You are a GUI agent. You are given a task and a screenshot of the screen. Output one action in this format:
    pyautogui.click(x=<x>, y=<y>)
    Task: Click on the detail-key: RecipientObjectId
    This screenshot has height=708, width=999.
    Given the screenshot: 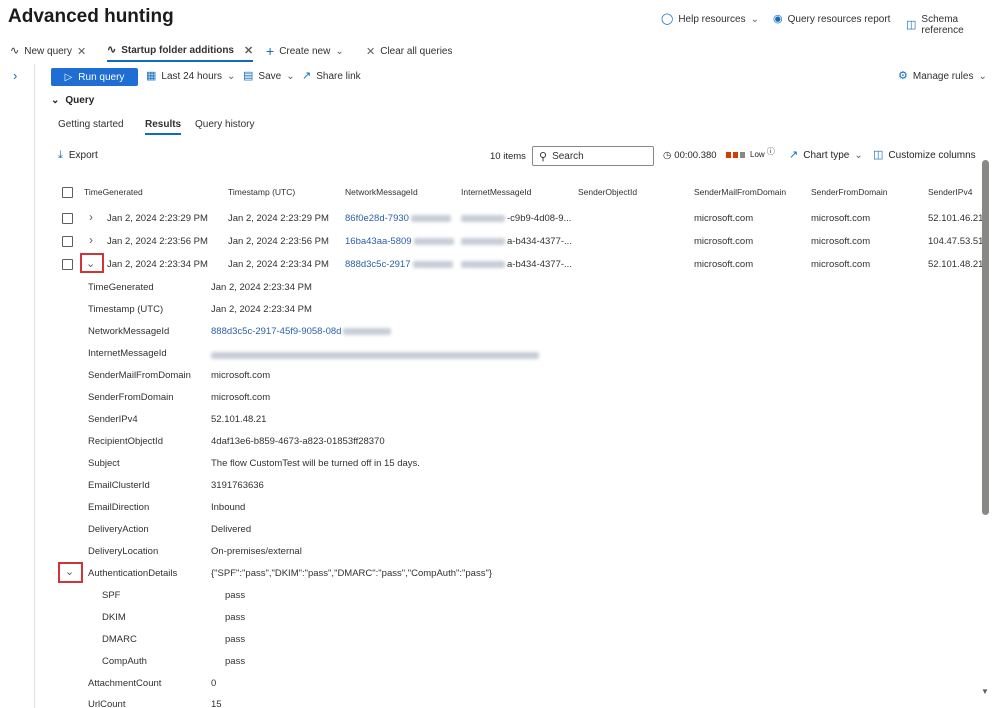 What is the action you would take?
    pyautogui.click(x=125, y=441)
    